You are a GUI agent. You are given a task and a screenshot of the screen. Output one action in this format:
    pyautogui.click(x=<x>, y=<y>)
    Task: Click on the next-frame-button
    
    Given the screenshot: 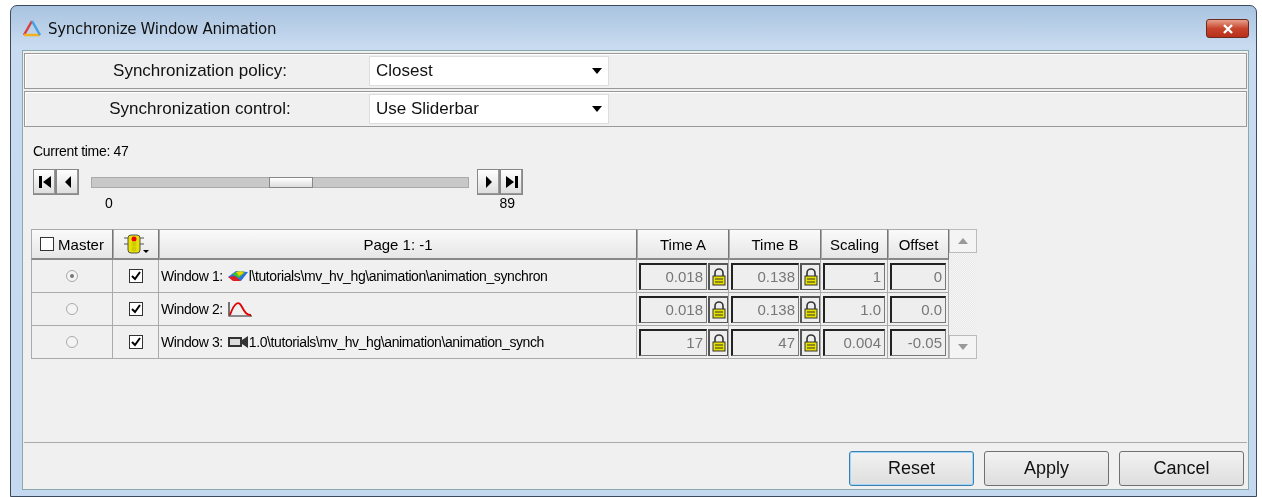 What is the action you would take?
    pyautogui.click(x=488, y=182)
    